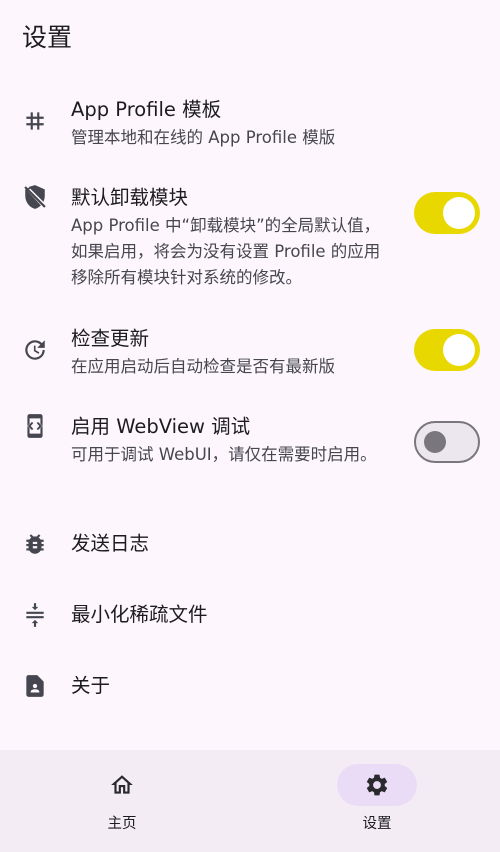 The height and width of the screenshot is (852, 500). I want to click on home-icon, so click(122, 785).